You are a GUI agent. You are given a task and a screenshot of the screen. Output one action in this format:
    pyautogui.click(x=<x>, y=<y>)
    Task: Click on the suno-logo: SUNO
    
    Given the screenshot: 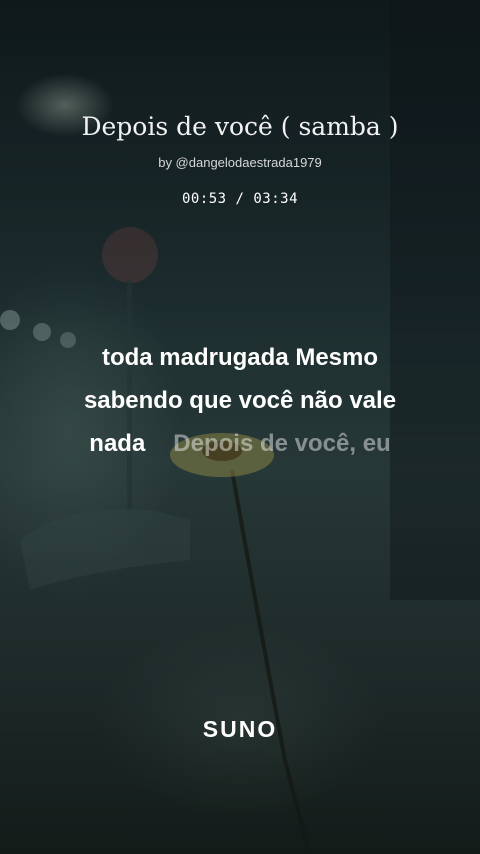 What is the action you would take?
    pyautogui.click(x=240, y=729)
    